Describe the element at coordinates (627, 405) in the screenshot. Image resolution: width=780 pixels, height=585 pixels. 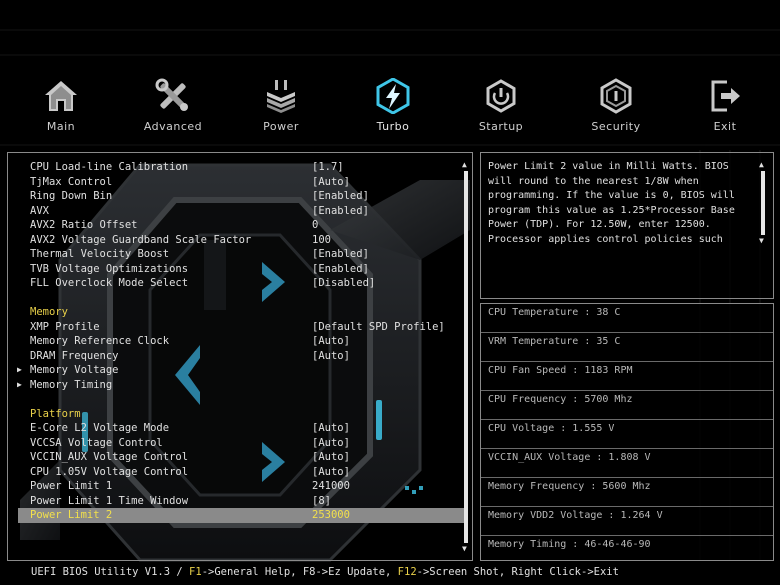
I see `monitor-item: CPU Frequency : 5700 Mhz` at that location.